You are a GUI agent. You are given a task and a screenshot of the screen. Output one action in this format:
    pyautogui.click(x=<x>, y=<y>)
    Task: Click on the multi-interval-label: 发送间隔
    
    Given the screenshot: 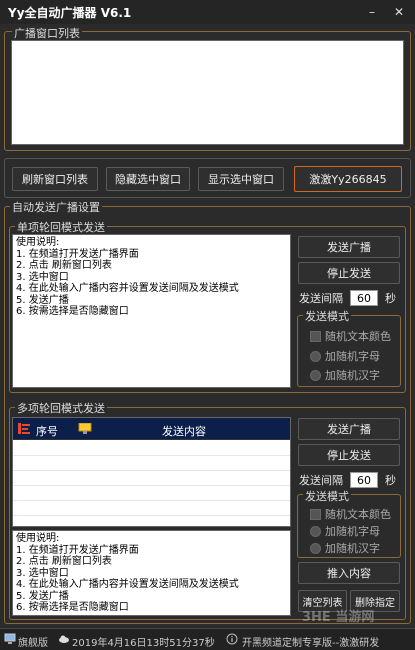 What is the action you would take?
    pyautogui.click(x=321, y=480)
    